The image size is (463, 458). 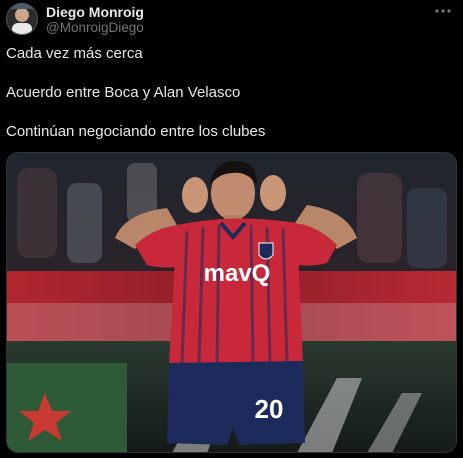 What do you see at coordinates (269, 409) in the screenshot?
I see `jersey-number: 20` at bounding box center [269, 409].